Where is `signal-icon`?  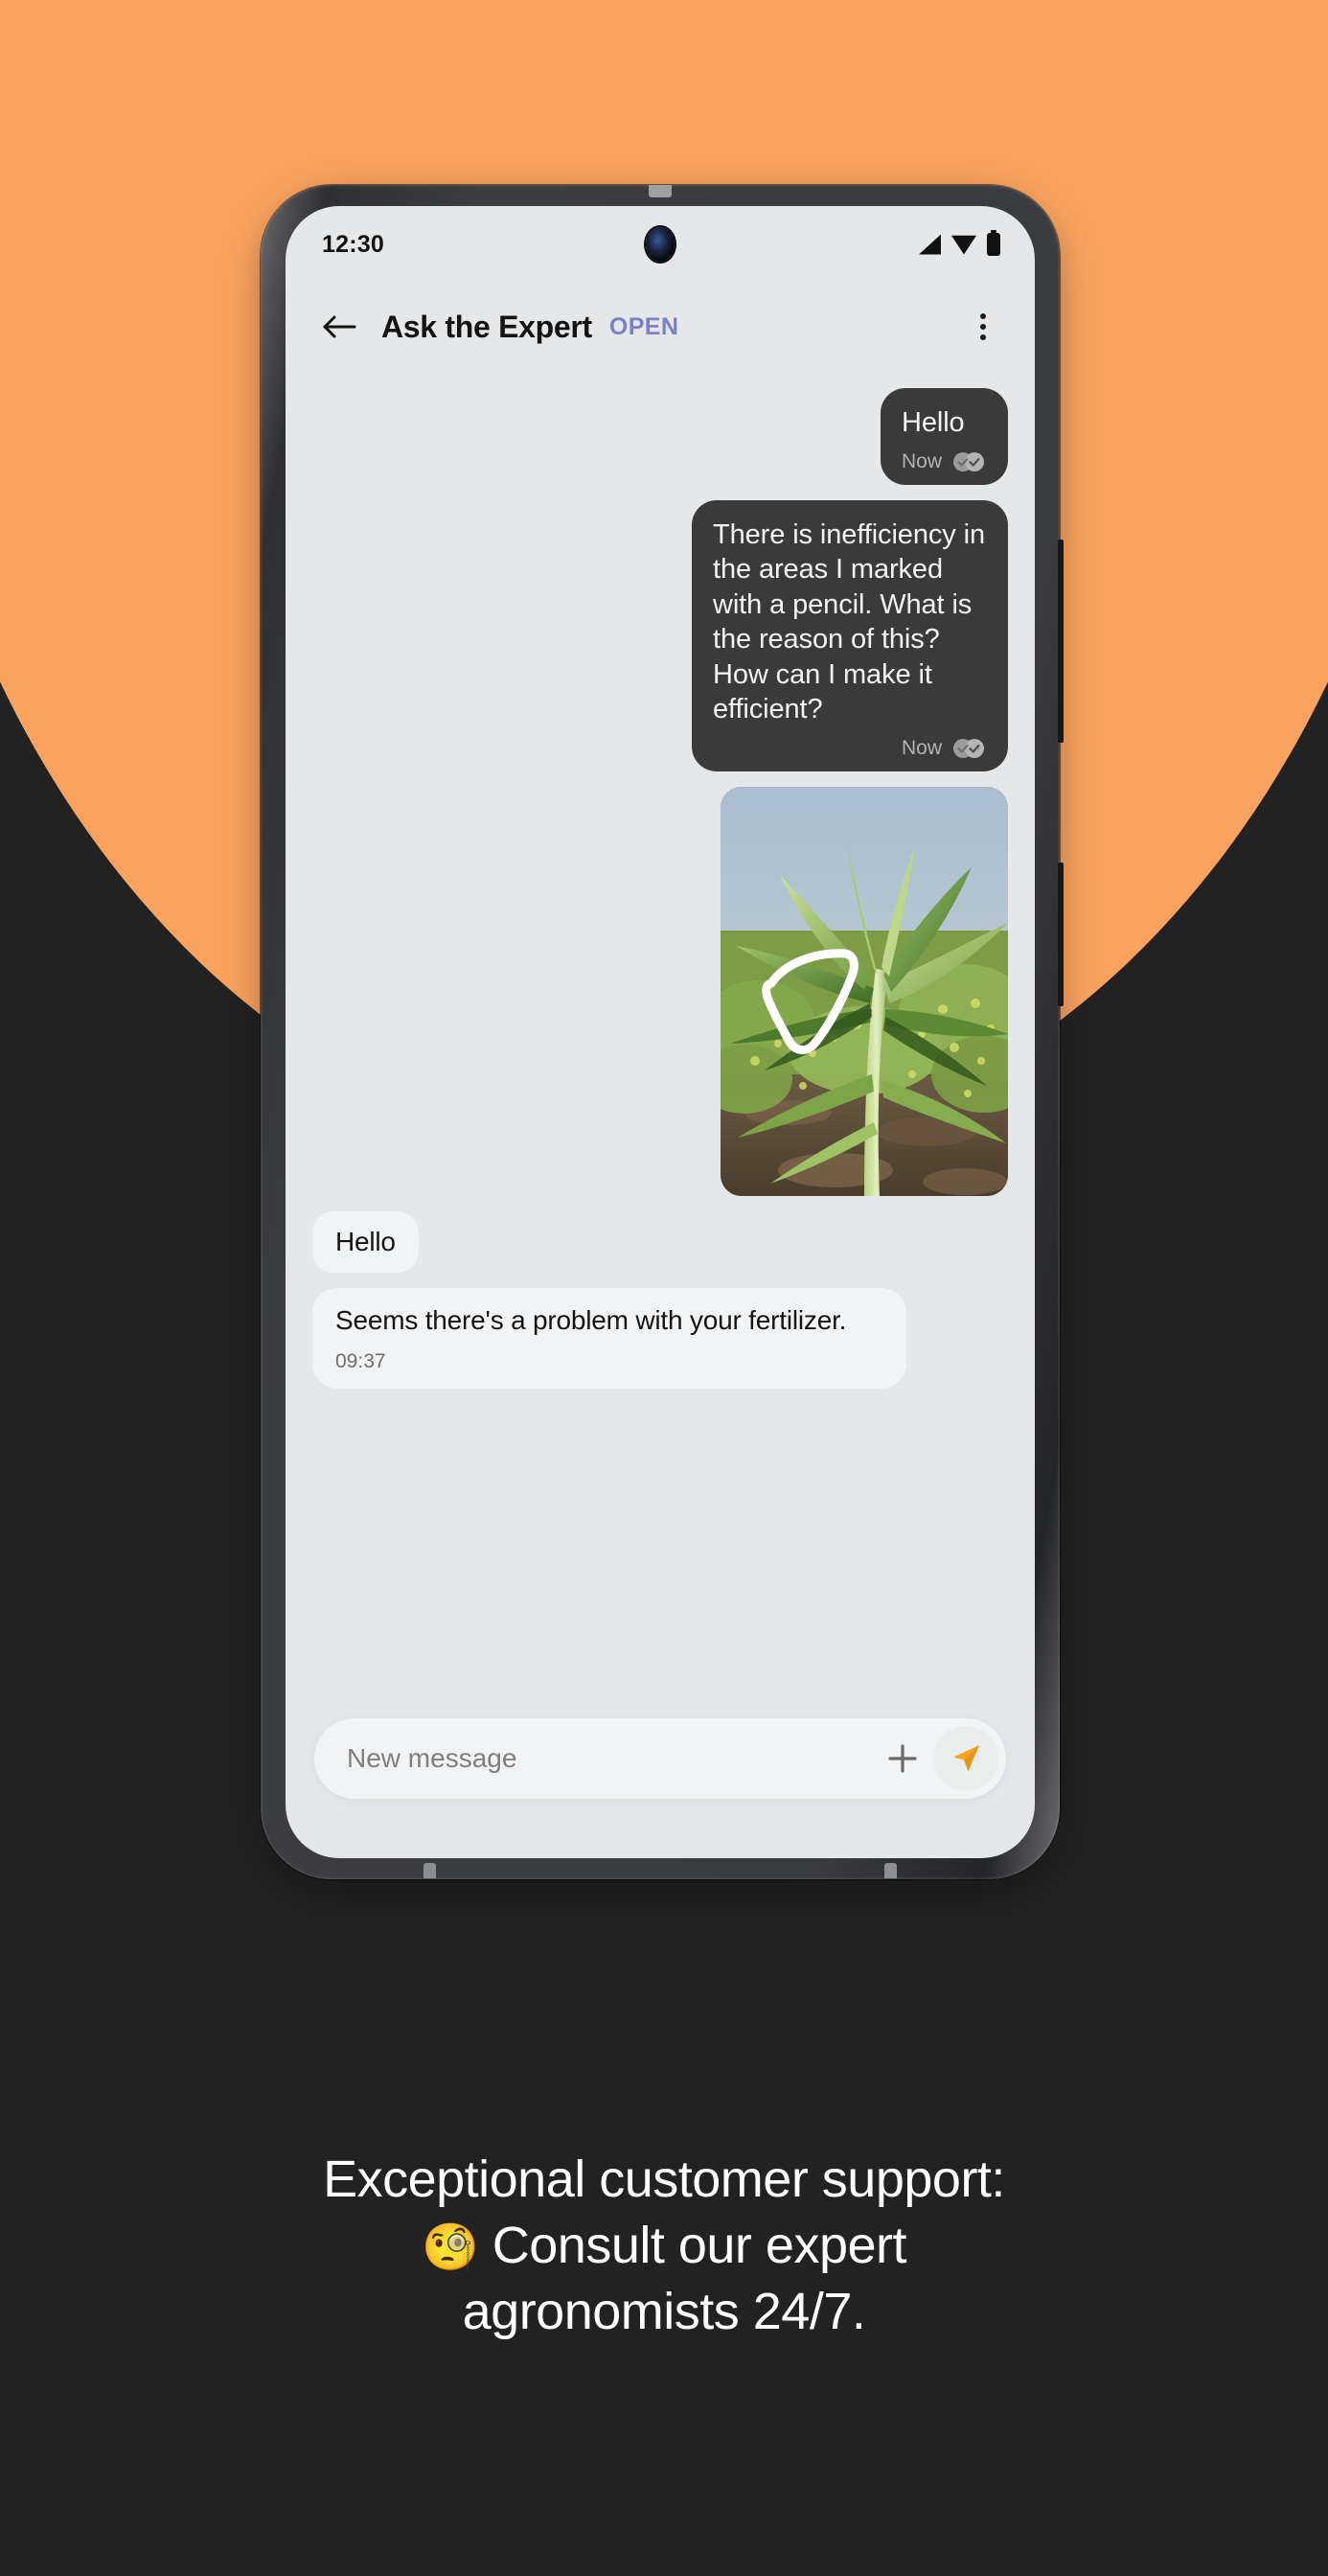
signal-icon is located at coordinates (930, 244).